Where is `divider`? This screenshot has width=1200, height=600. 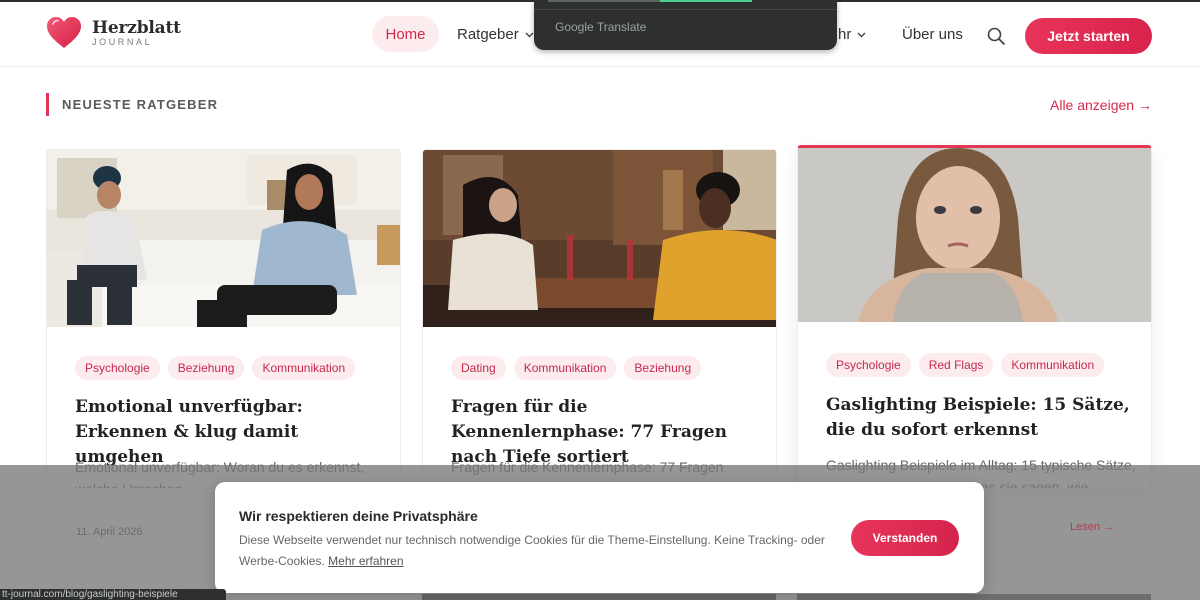 divider is located at coordinates (685, 9).